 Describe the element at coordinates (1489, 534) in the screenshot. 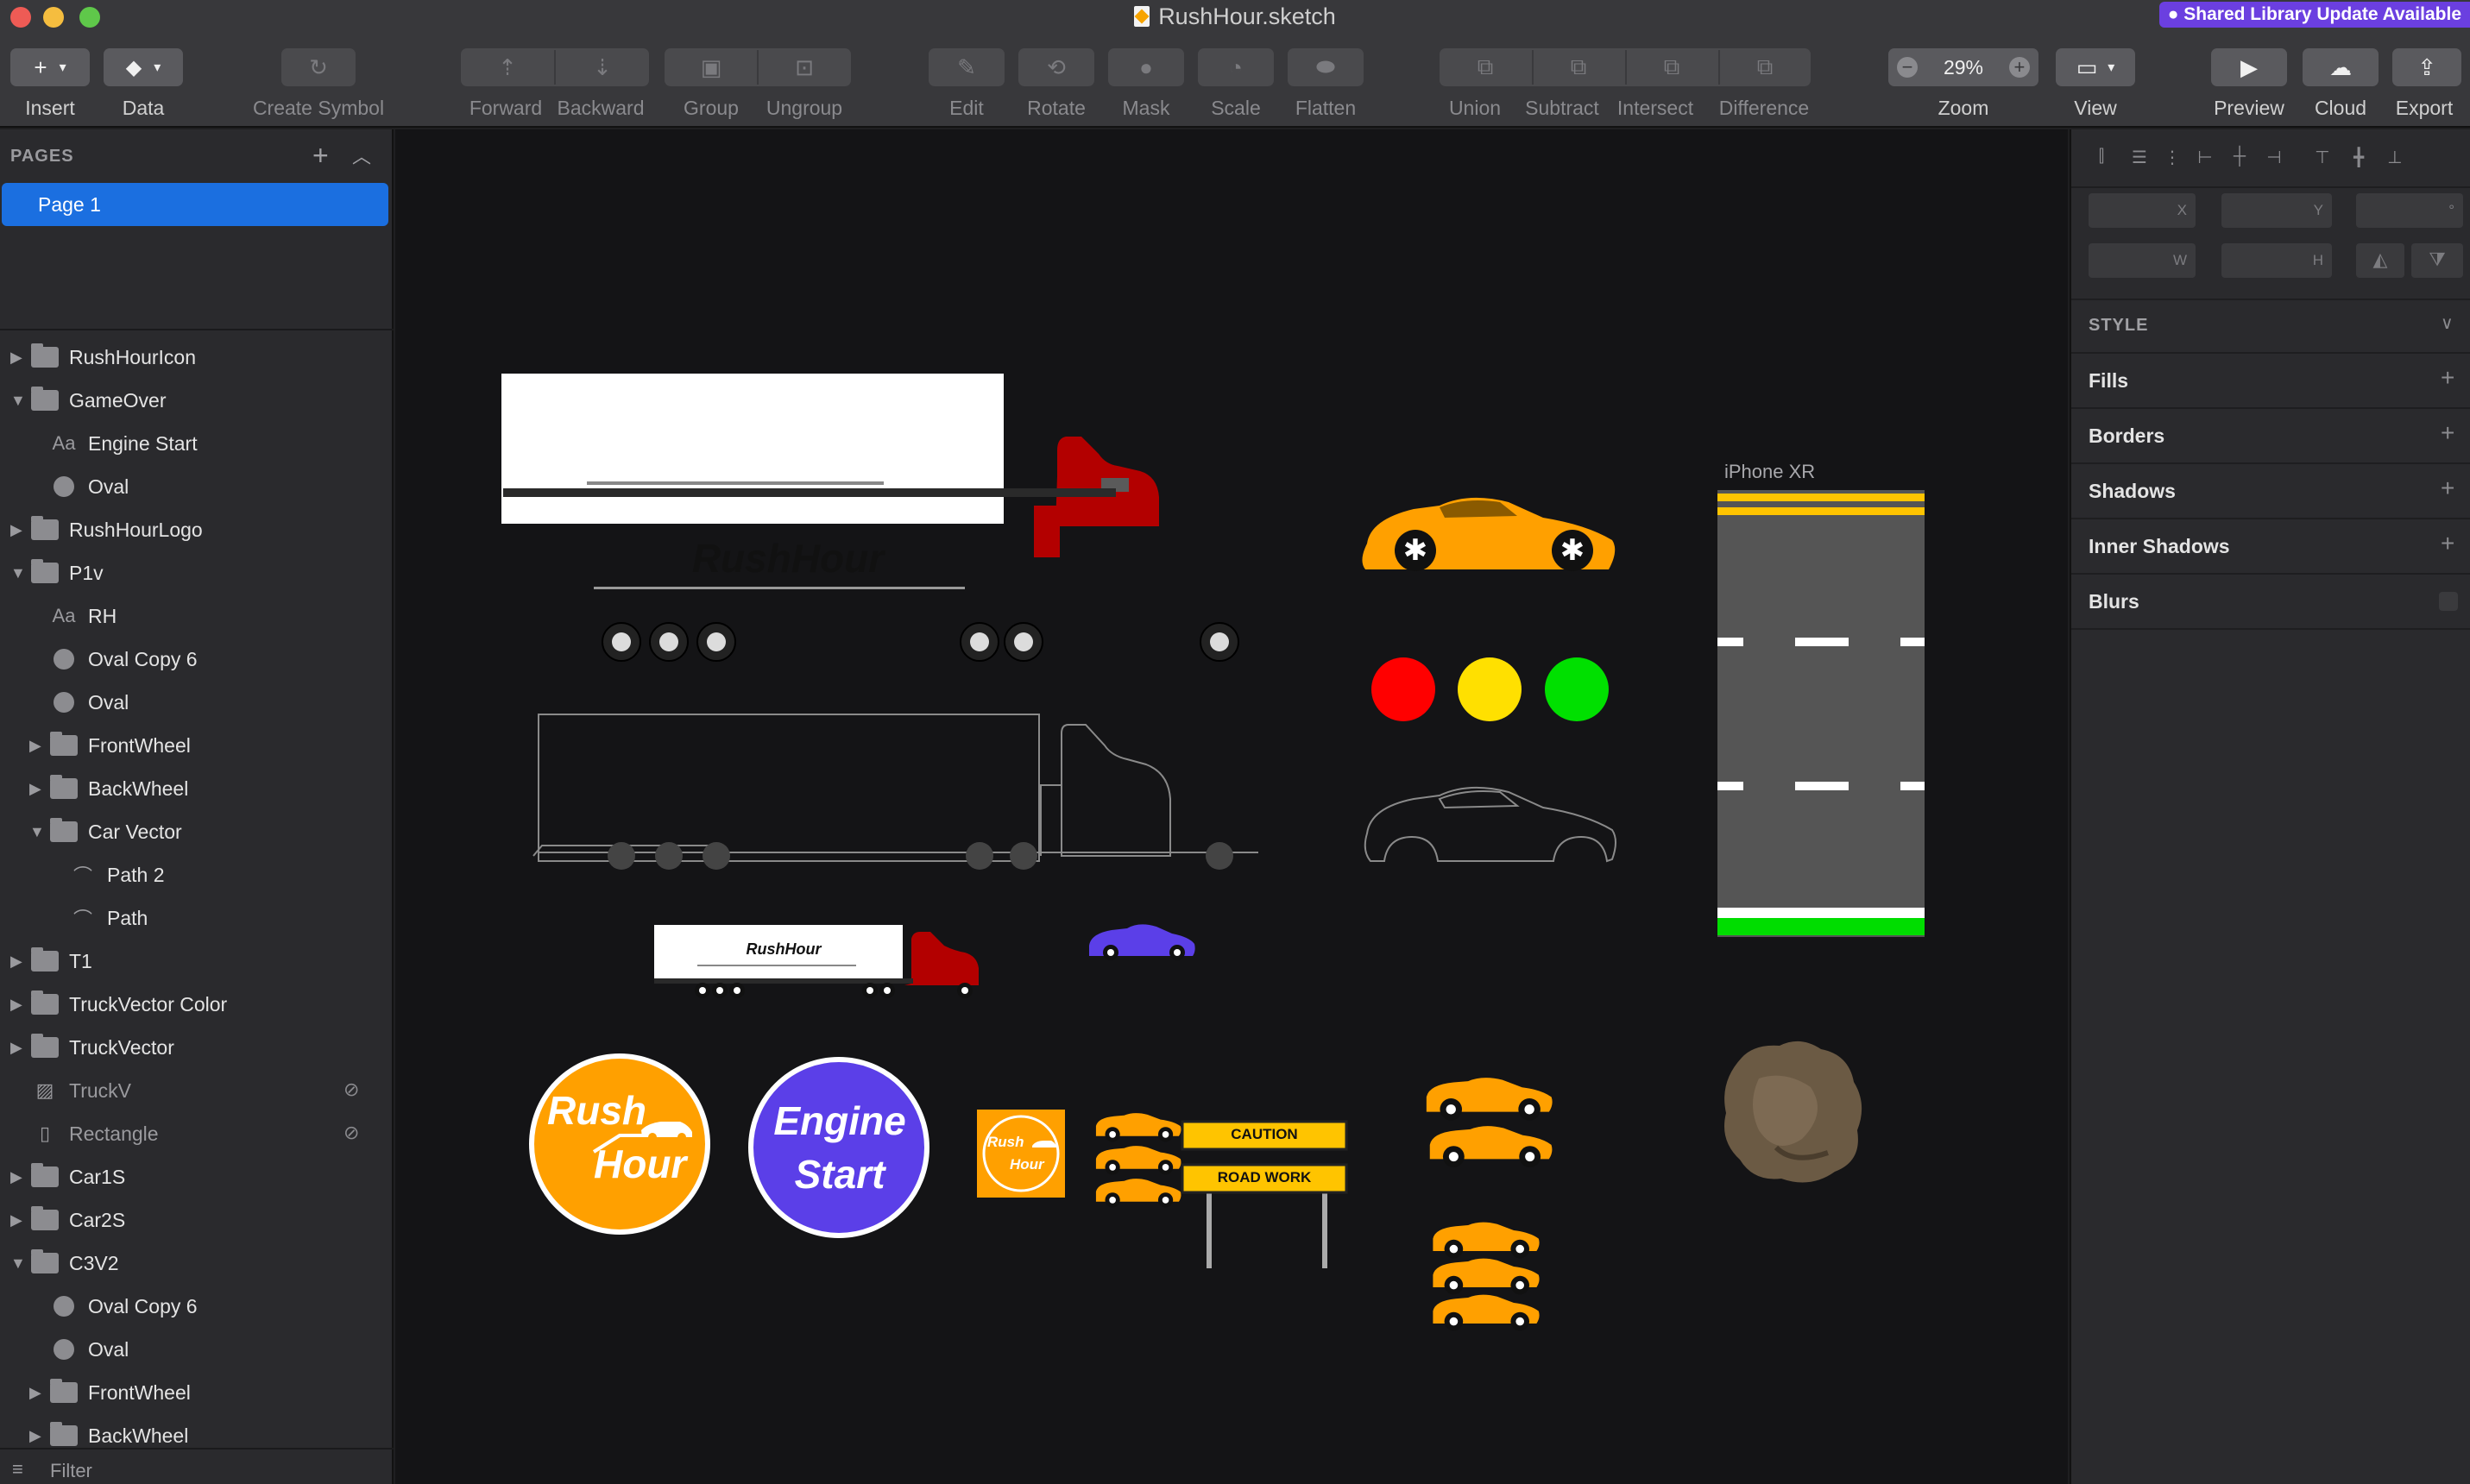

I see `orange-sports-car: ✱ ✱` at that location.